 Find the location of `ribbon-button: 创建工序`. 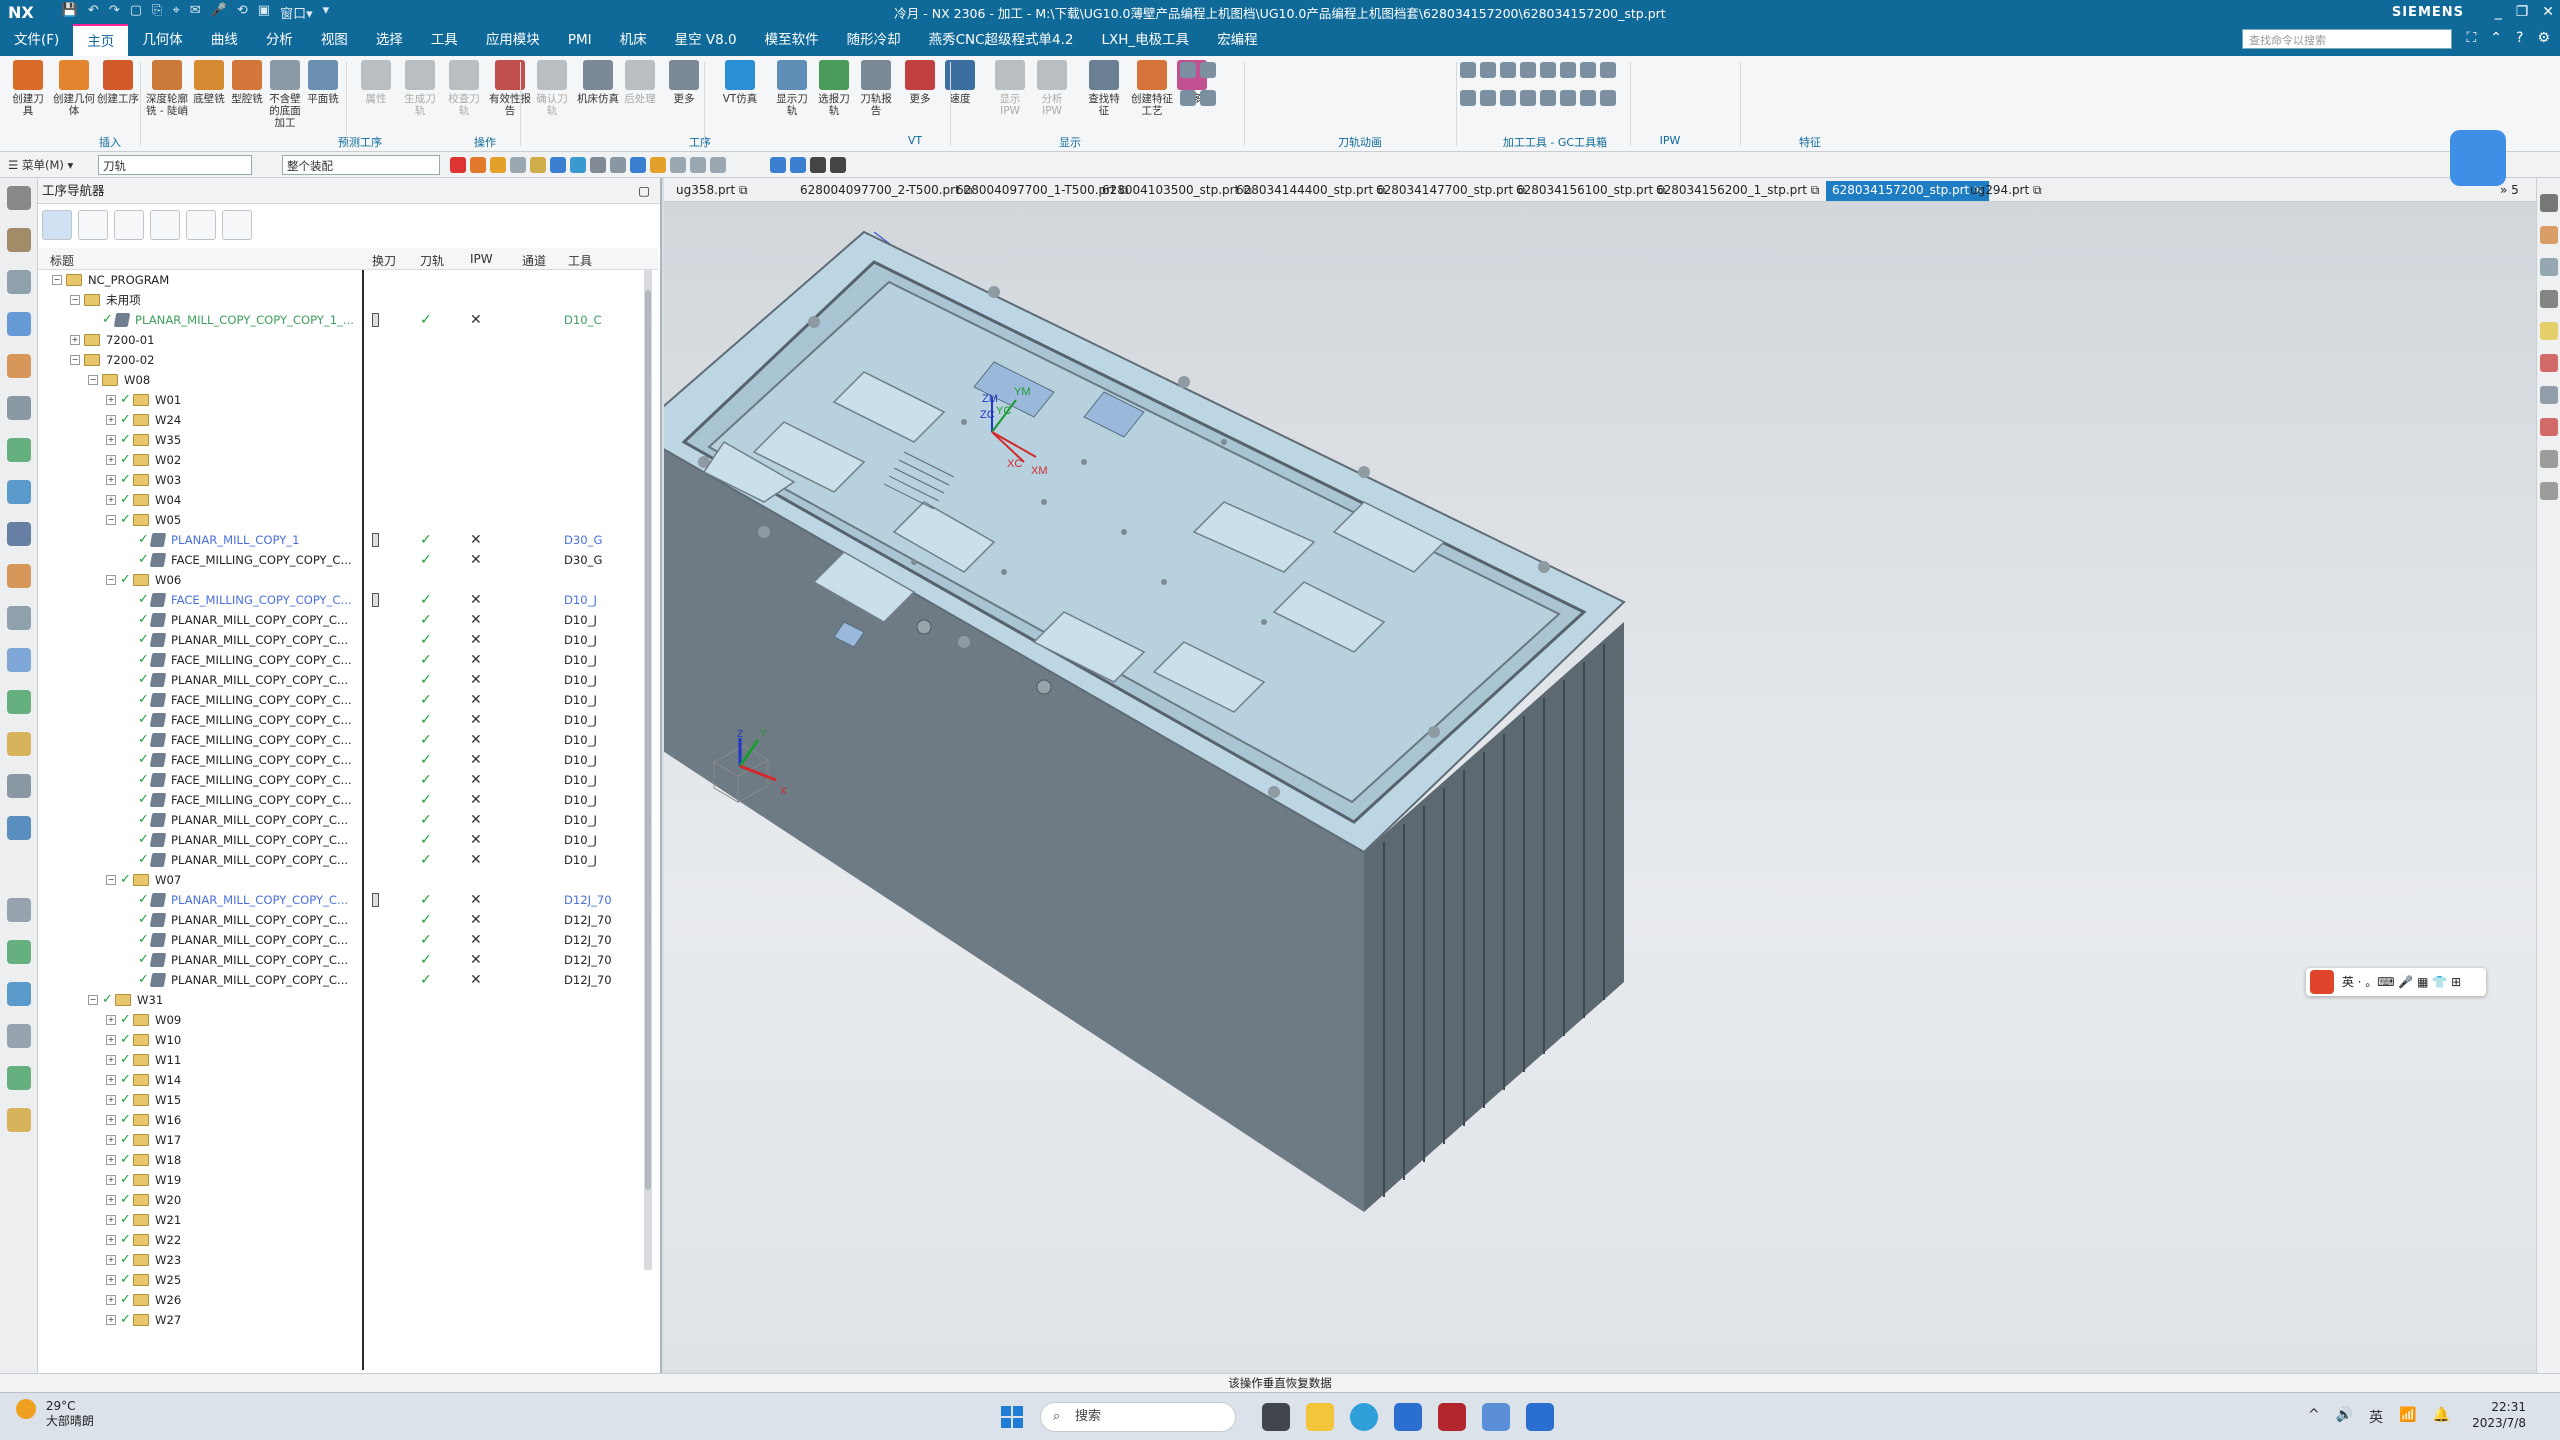

ribbon-button: 创建工序 is located at coordinates (118, 82).